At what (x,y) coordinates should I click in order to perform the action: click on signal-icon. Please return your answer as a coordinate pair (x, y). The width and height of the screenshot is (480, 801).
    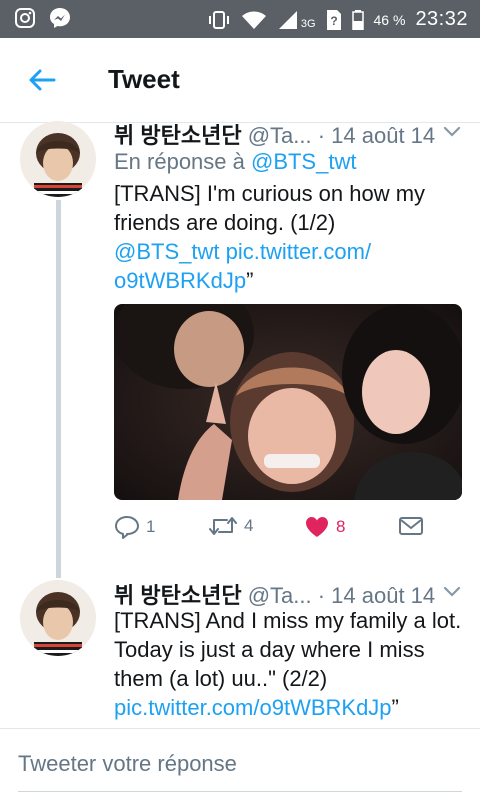
    Looking at the image, I should click on (287, 19).